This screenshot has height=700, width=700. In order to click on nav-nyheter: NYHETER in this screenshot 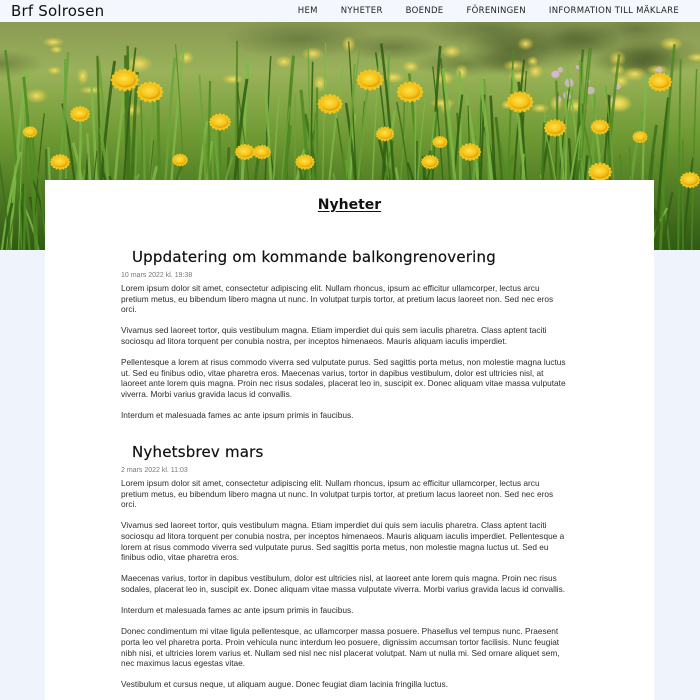, I will do `click(362, 11)`.